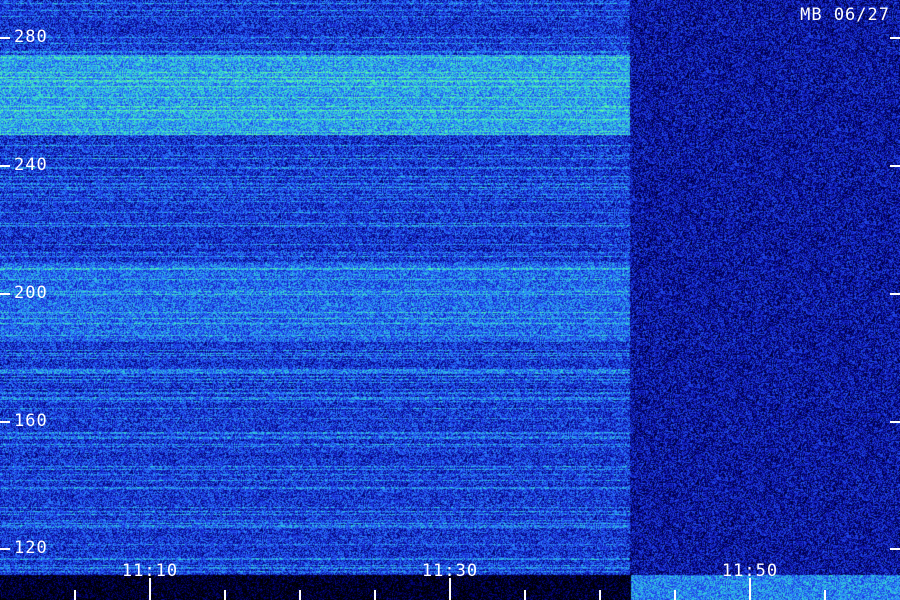 The width and height of the screenshot is (900, 600). I want to click on y-tick-label-200: 200, so click(31, 292).